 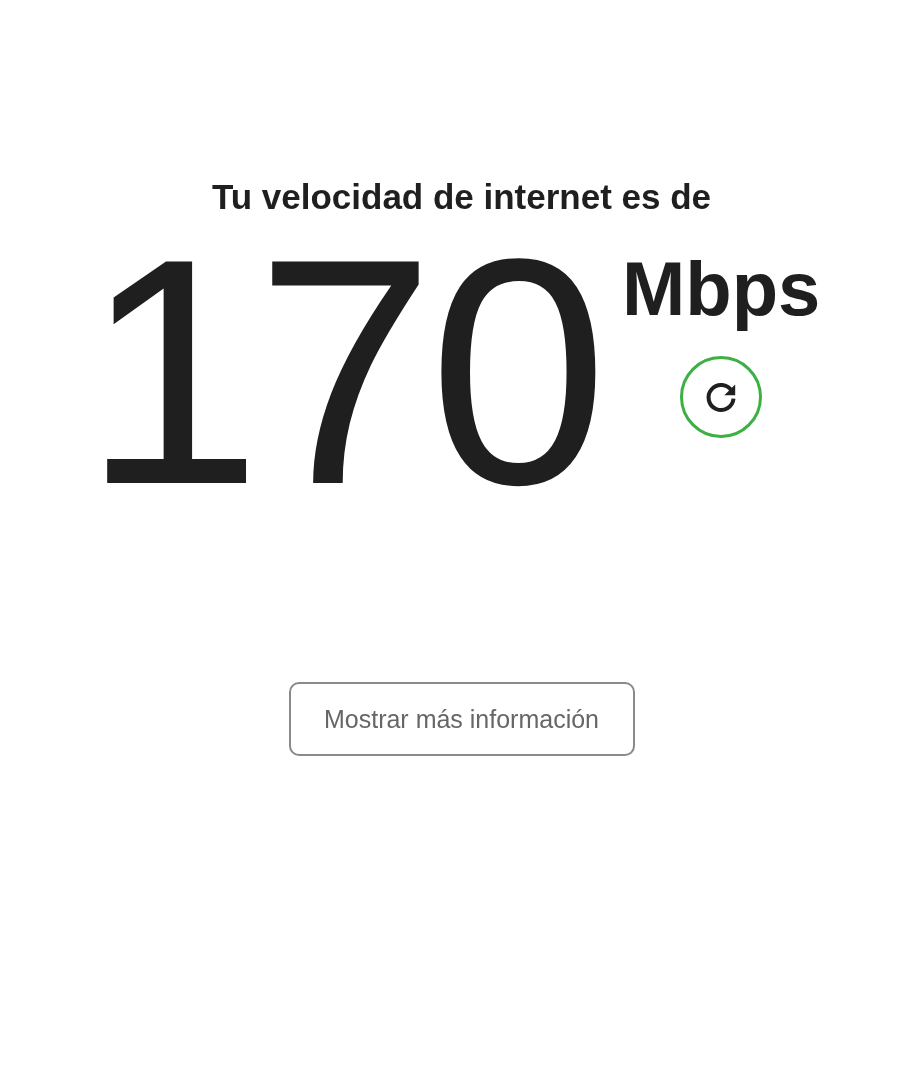 I want to click on more-info-button: Mostrar más información, so click(x=461, y=719).